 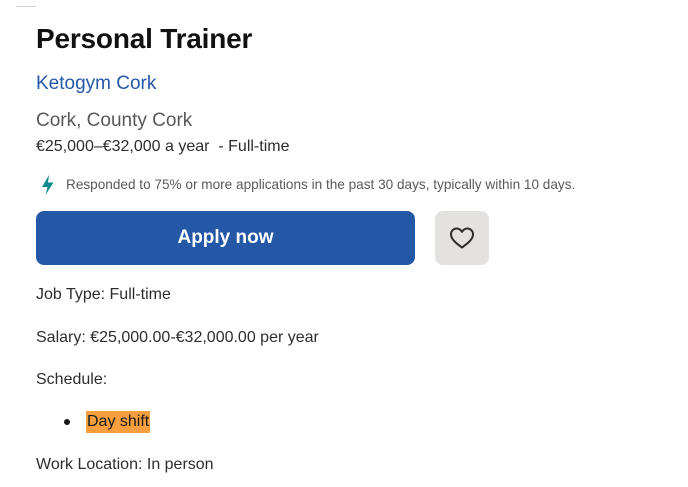 I want to click on save-job-button, so click(x=462, y=238).